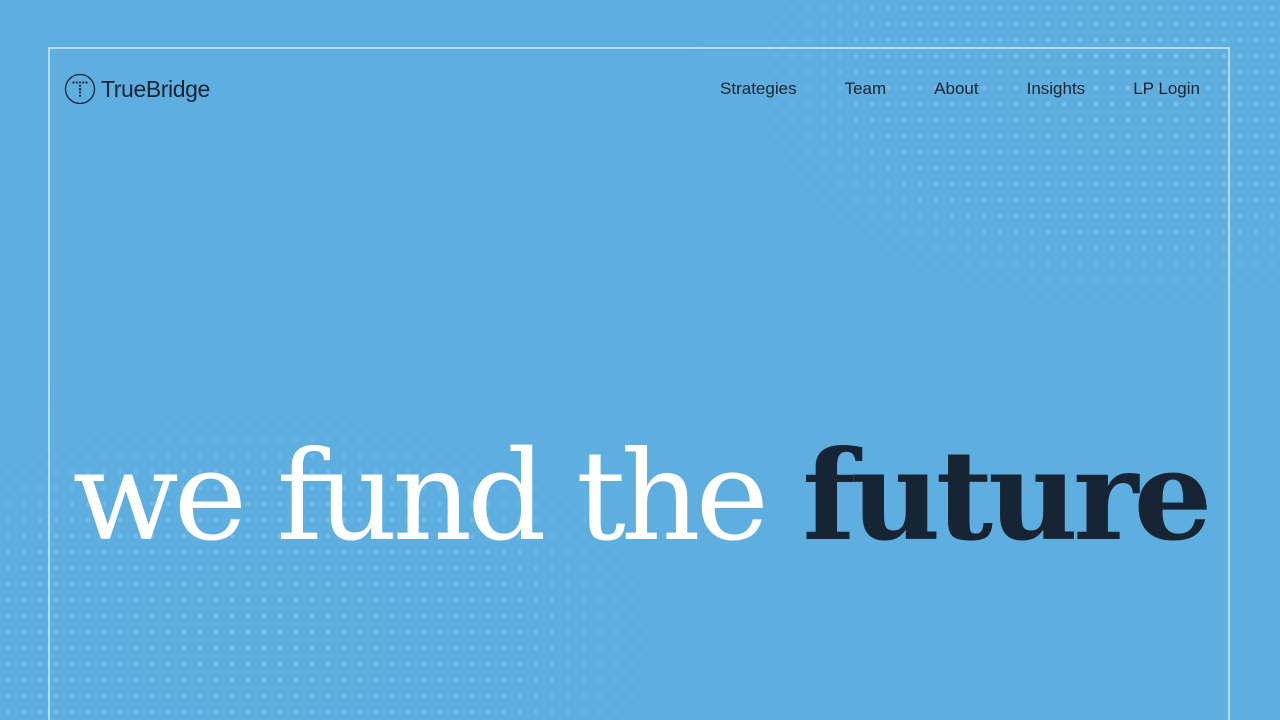  I want to click on logo-link: TrueBridge, so click(137, 89).